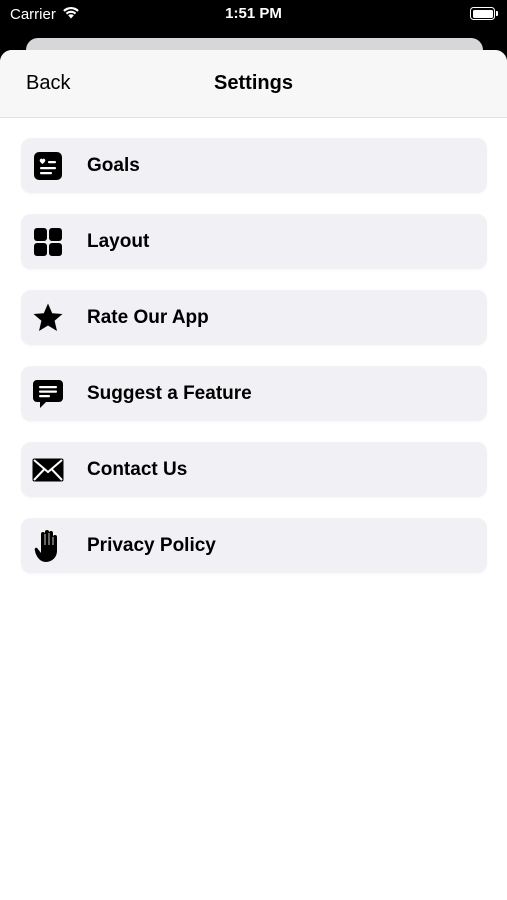 Image resolution: width=507 pixels, height=900 pixels. What do you see at coordinates (151, 545) in the screenshot?
I see `settings-item-label: Privacy Policy` at bounding box center [151, 545].